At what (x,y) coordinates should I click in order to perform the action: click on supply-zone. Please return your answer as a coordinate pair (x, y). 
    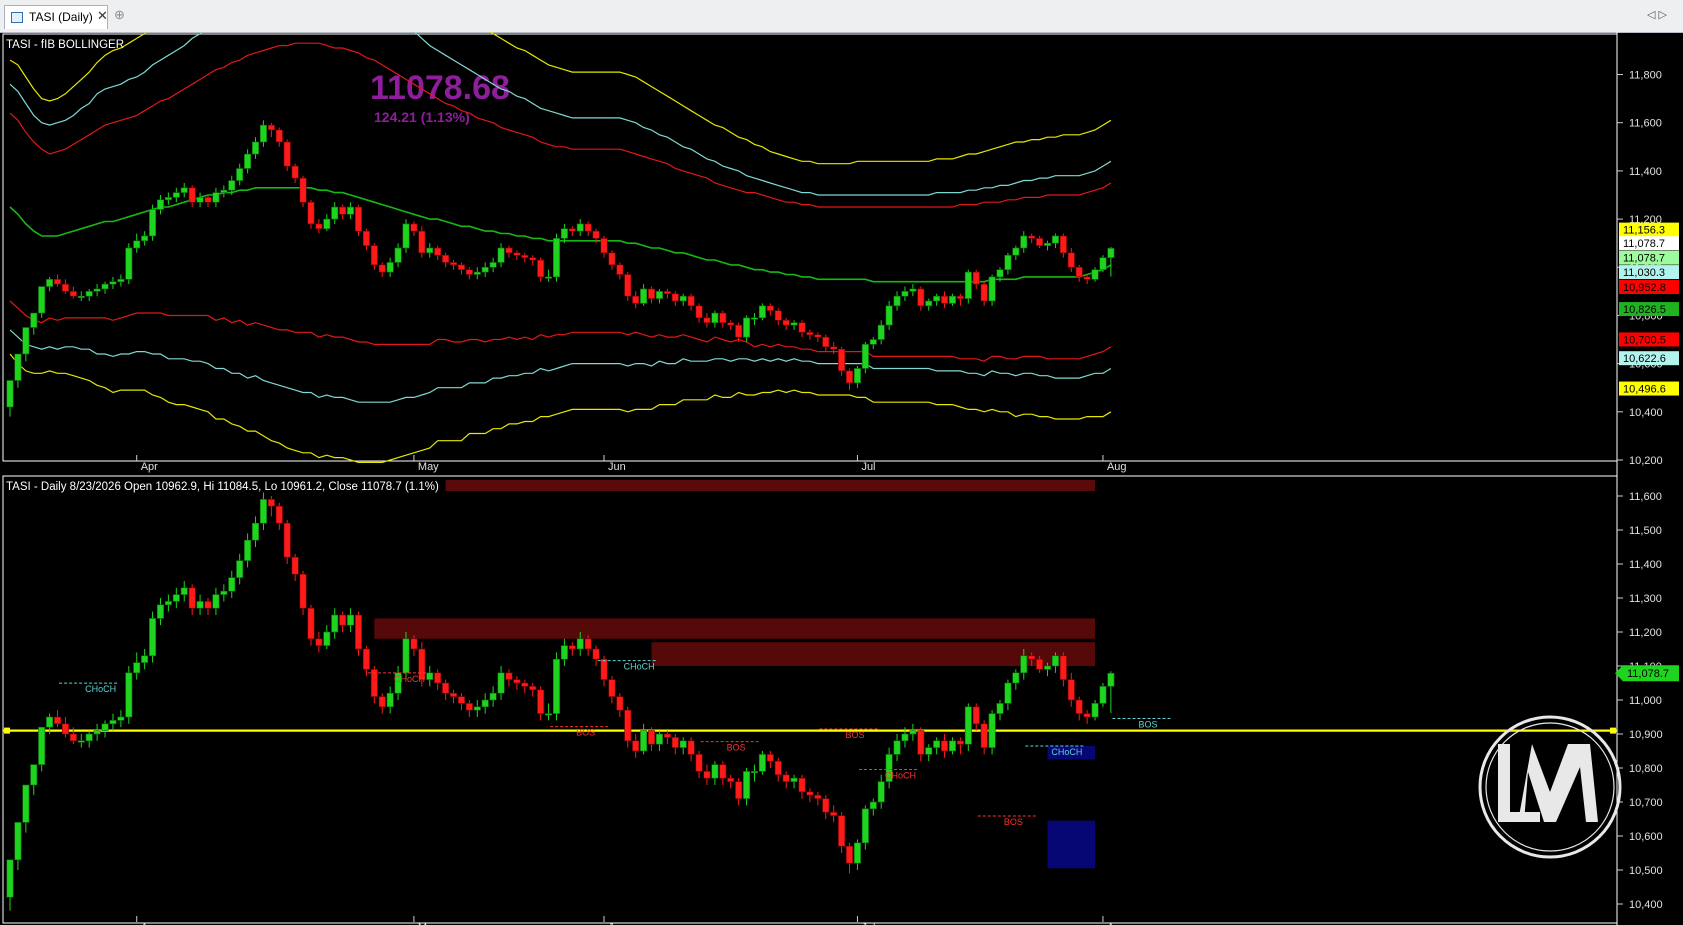
    Looking at the image, I should click on (735, 628).